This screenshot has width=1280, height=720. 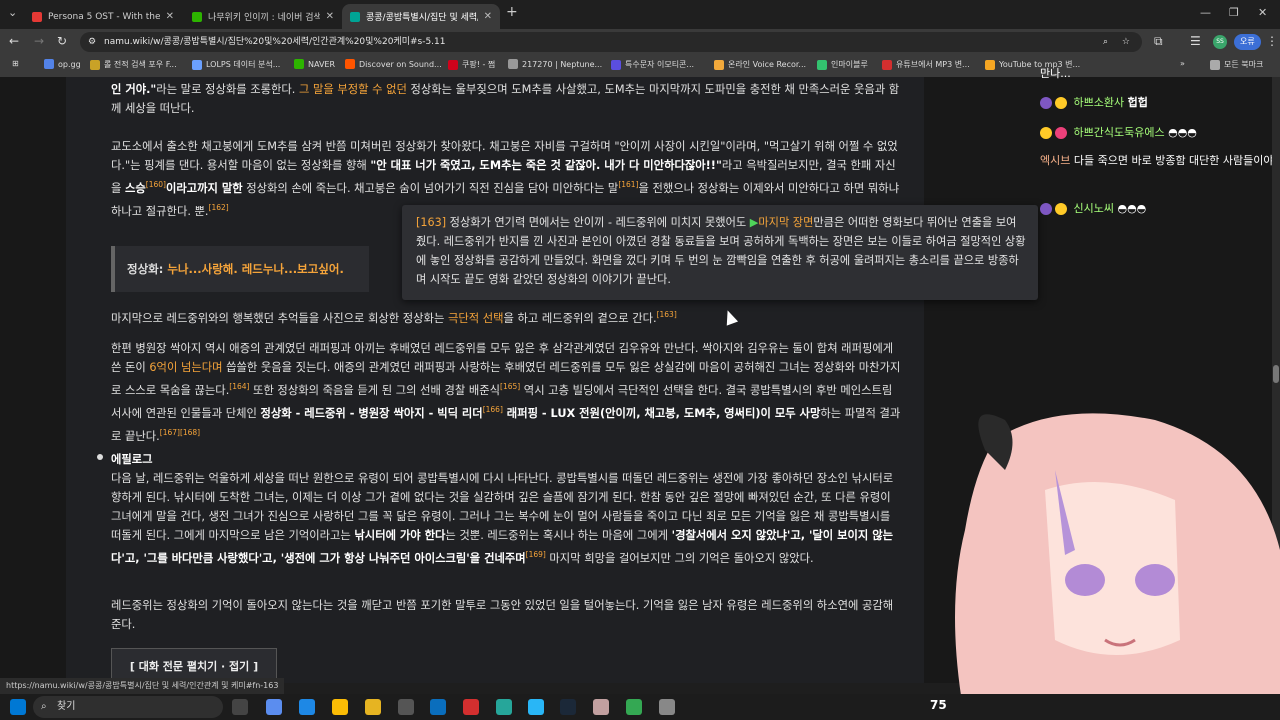 I want to click on apps-icon: ⊞, so click(x=15, y=63).